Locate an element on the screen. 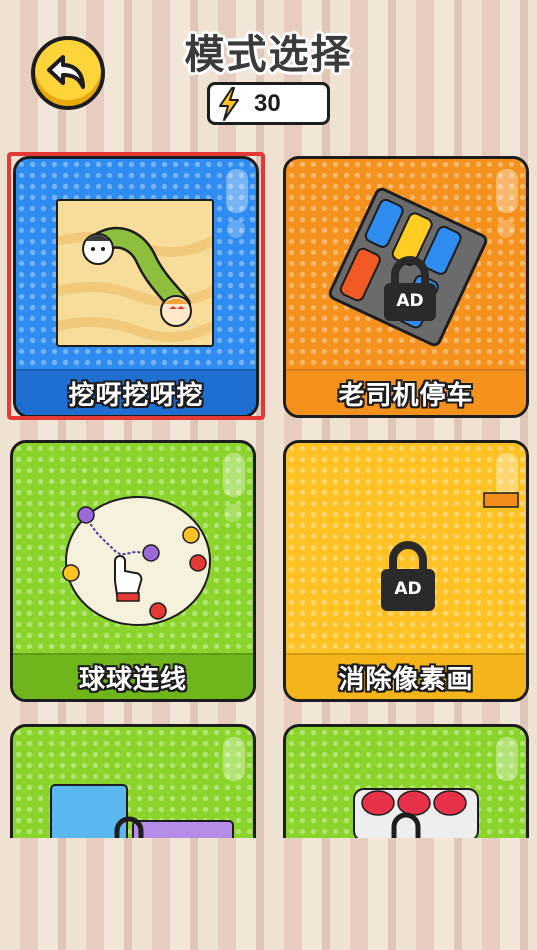 The width and height of the screenshot is (537, 950). game-preview-blocks is located at coordinates (149, 817).